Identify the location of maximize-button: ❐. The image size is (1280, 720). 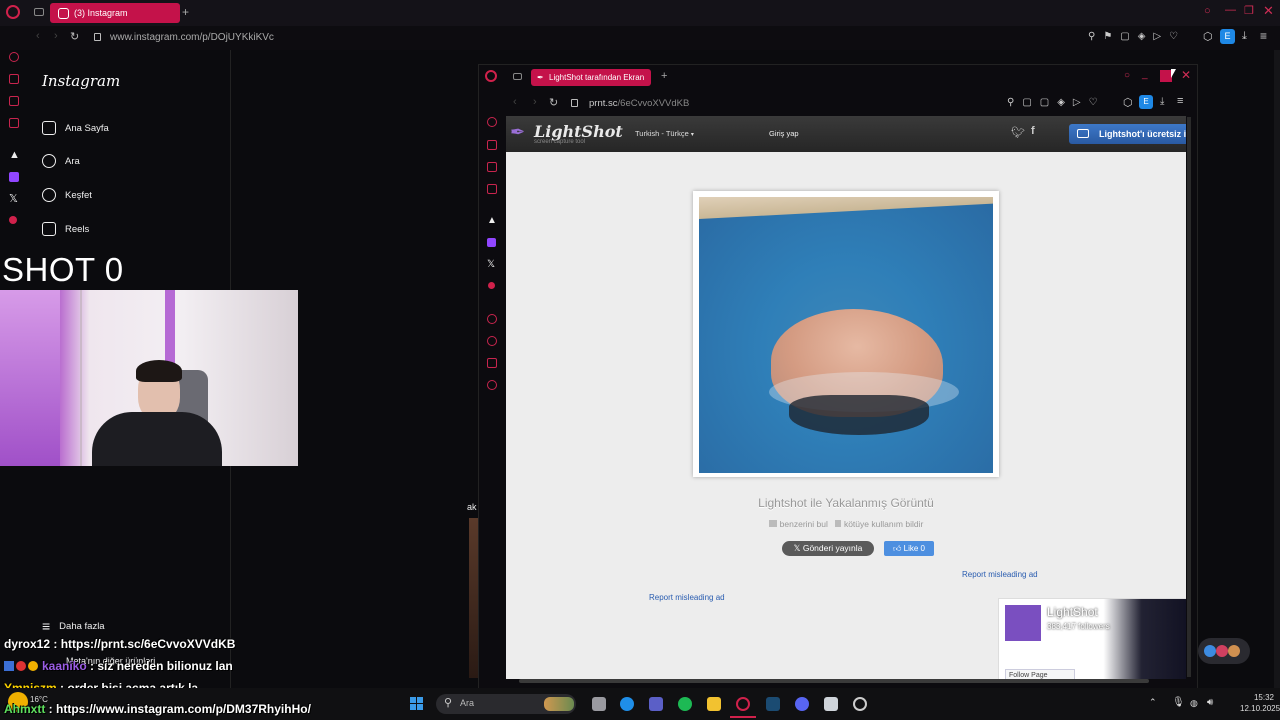
(1249, 10).